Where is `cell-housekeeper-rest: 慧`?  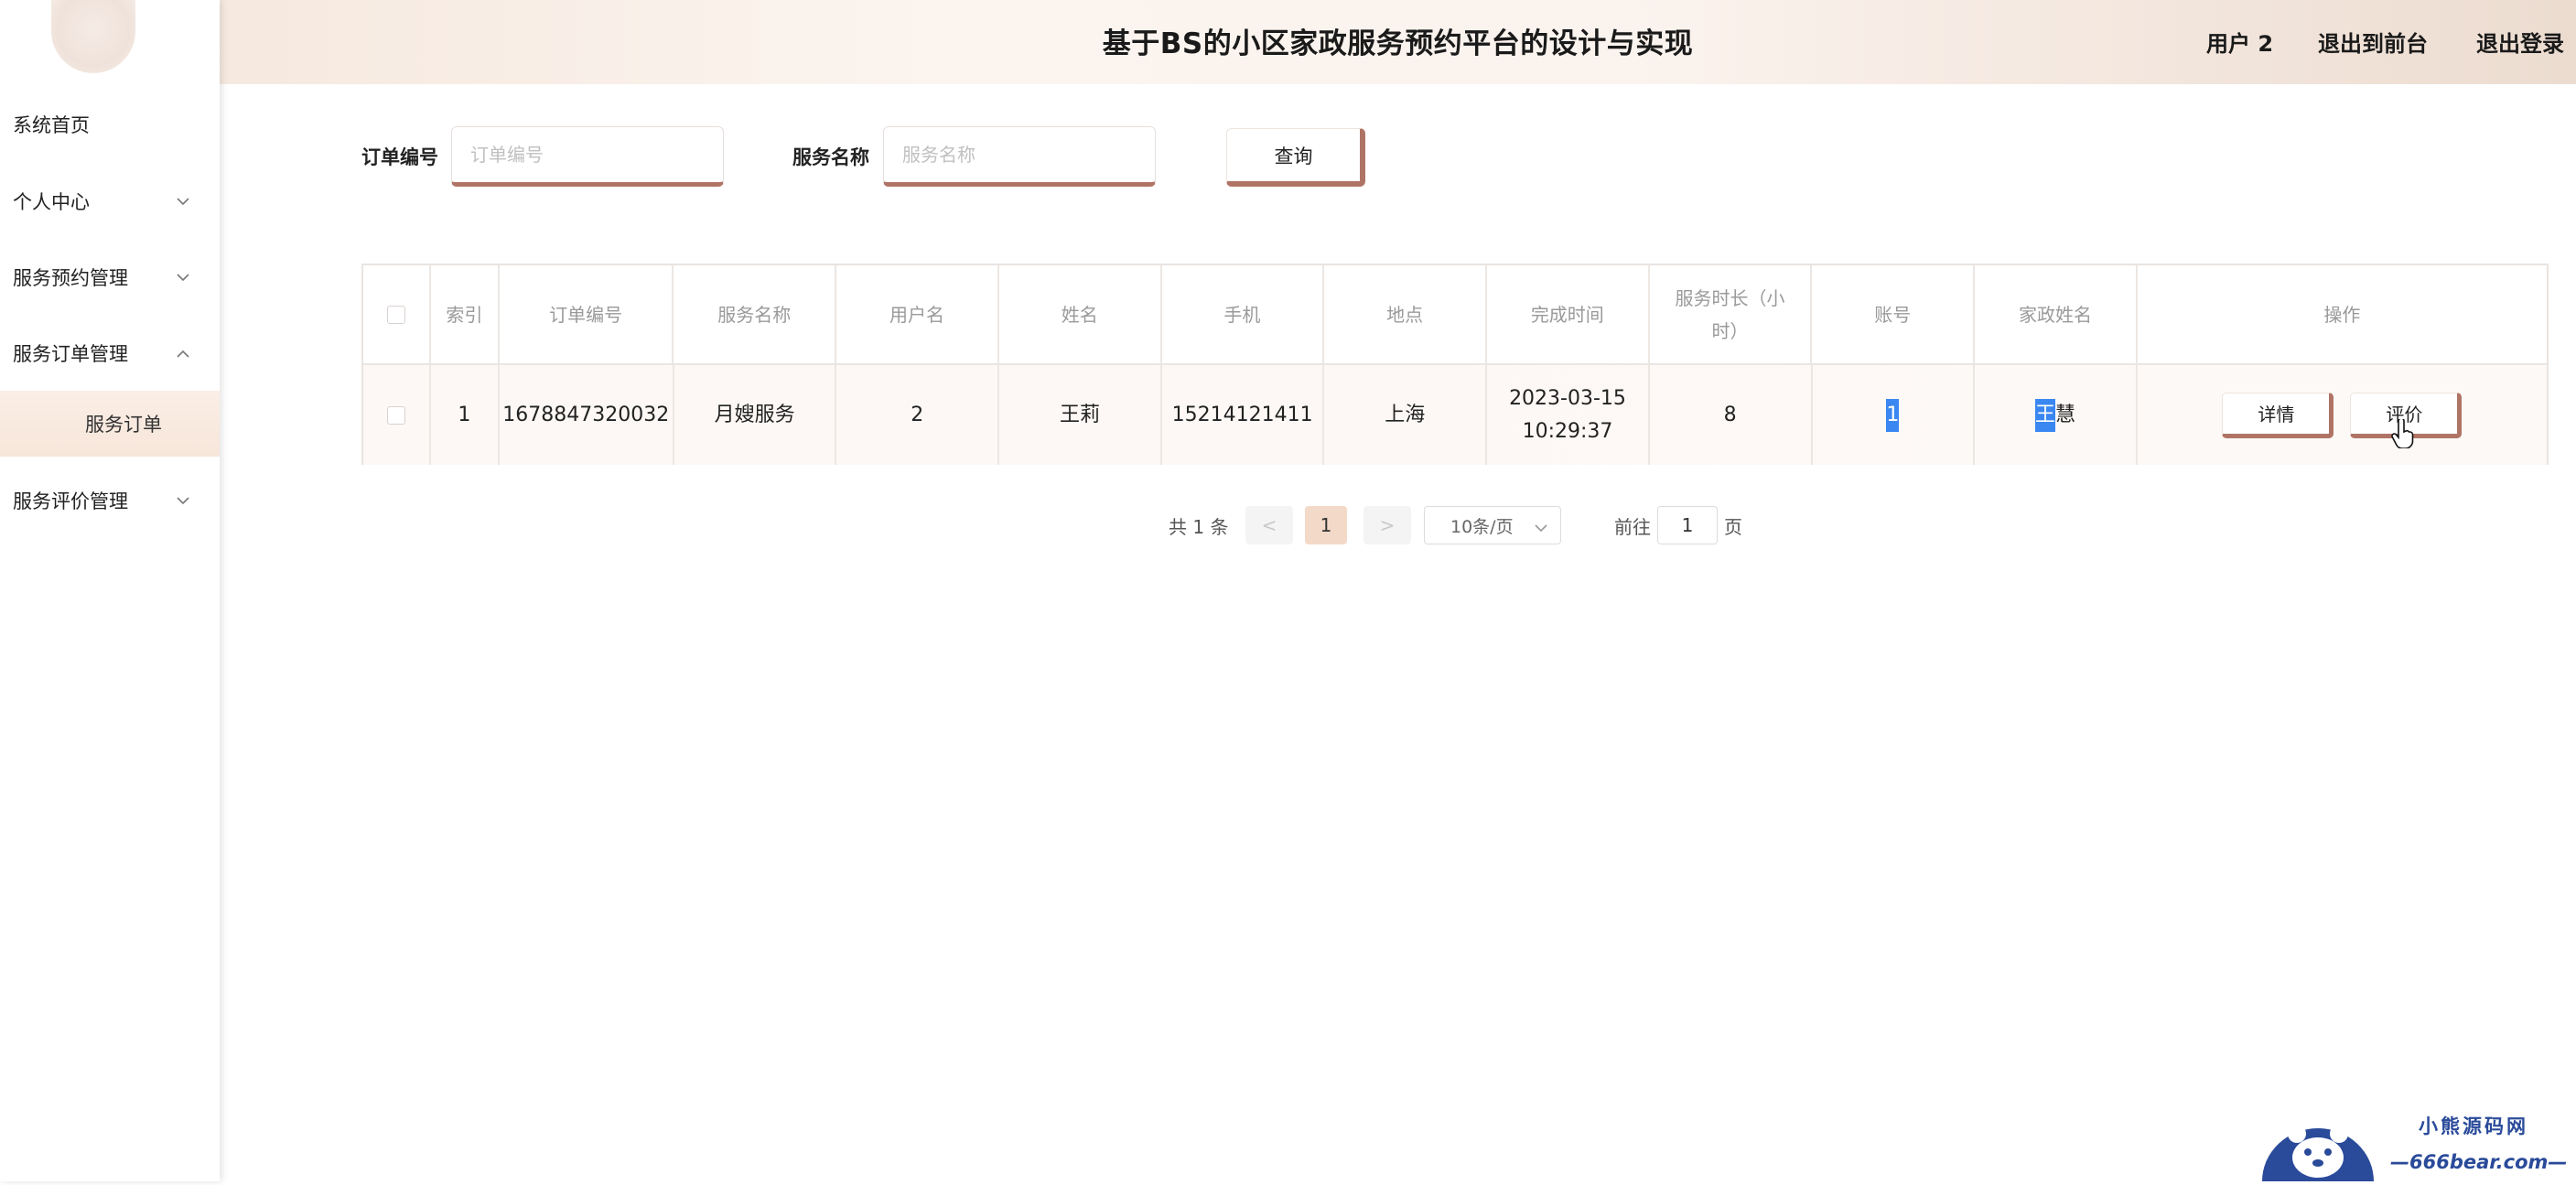 cell-housekeeper-rest: 慧 is located at coordinates (2065, 414).